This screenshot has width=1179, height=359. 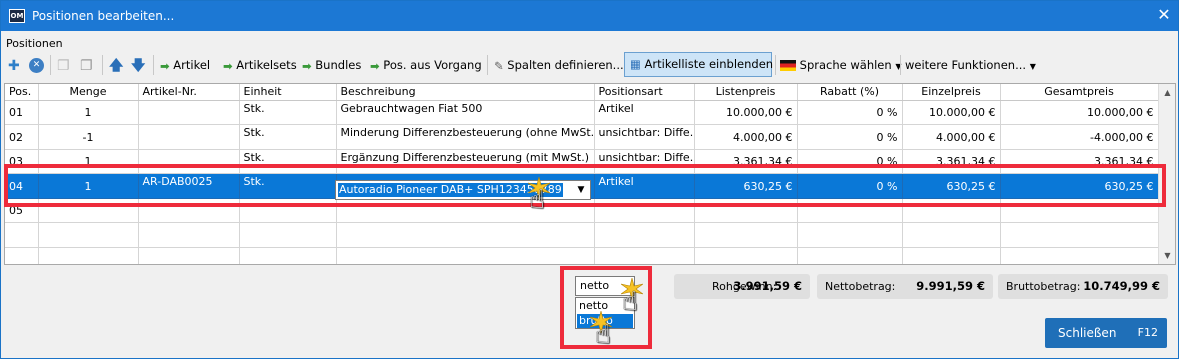 What do you see at coordinates (709, 64) in the screenshot?
I see `artikelliste-label: Artikelliste einblenden` at bounding box center [709, 64].